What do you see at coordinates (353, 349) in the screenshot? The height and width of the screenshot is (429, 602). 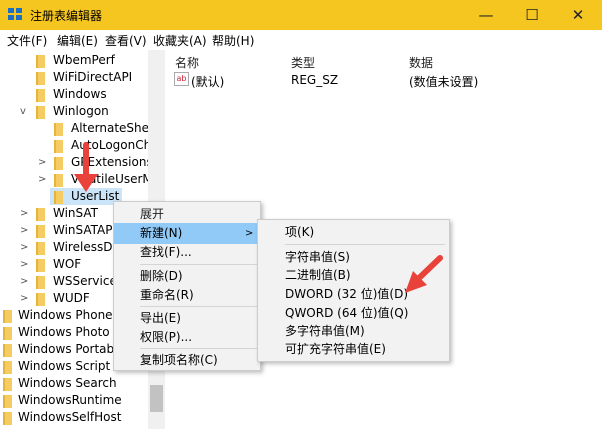 I see `submenu-item-expandable-string-value: 可扩充字符串值(E)` at bounding box center [353, 349].